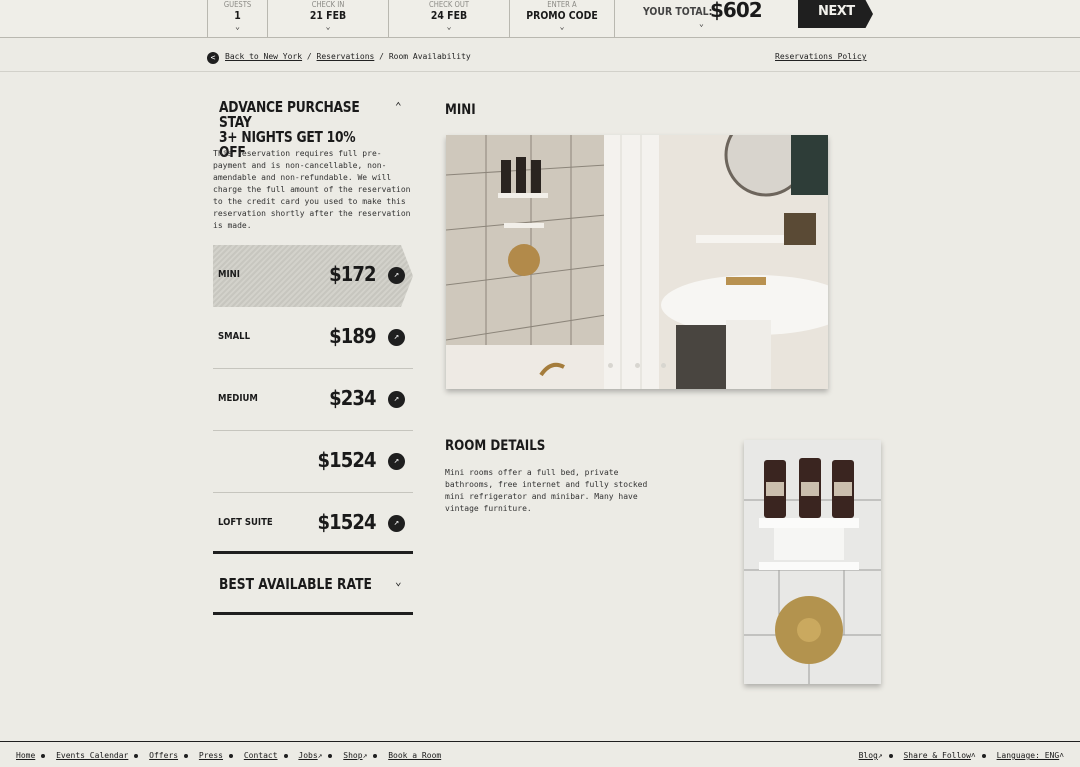  Describe the element at coordinates (213, 58) in the screenshot. I see `back-arrow-icon: <` at that location.